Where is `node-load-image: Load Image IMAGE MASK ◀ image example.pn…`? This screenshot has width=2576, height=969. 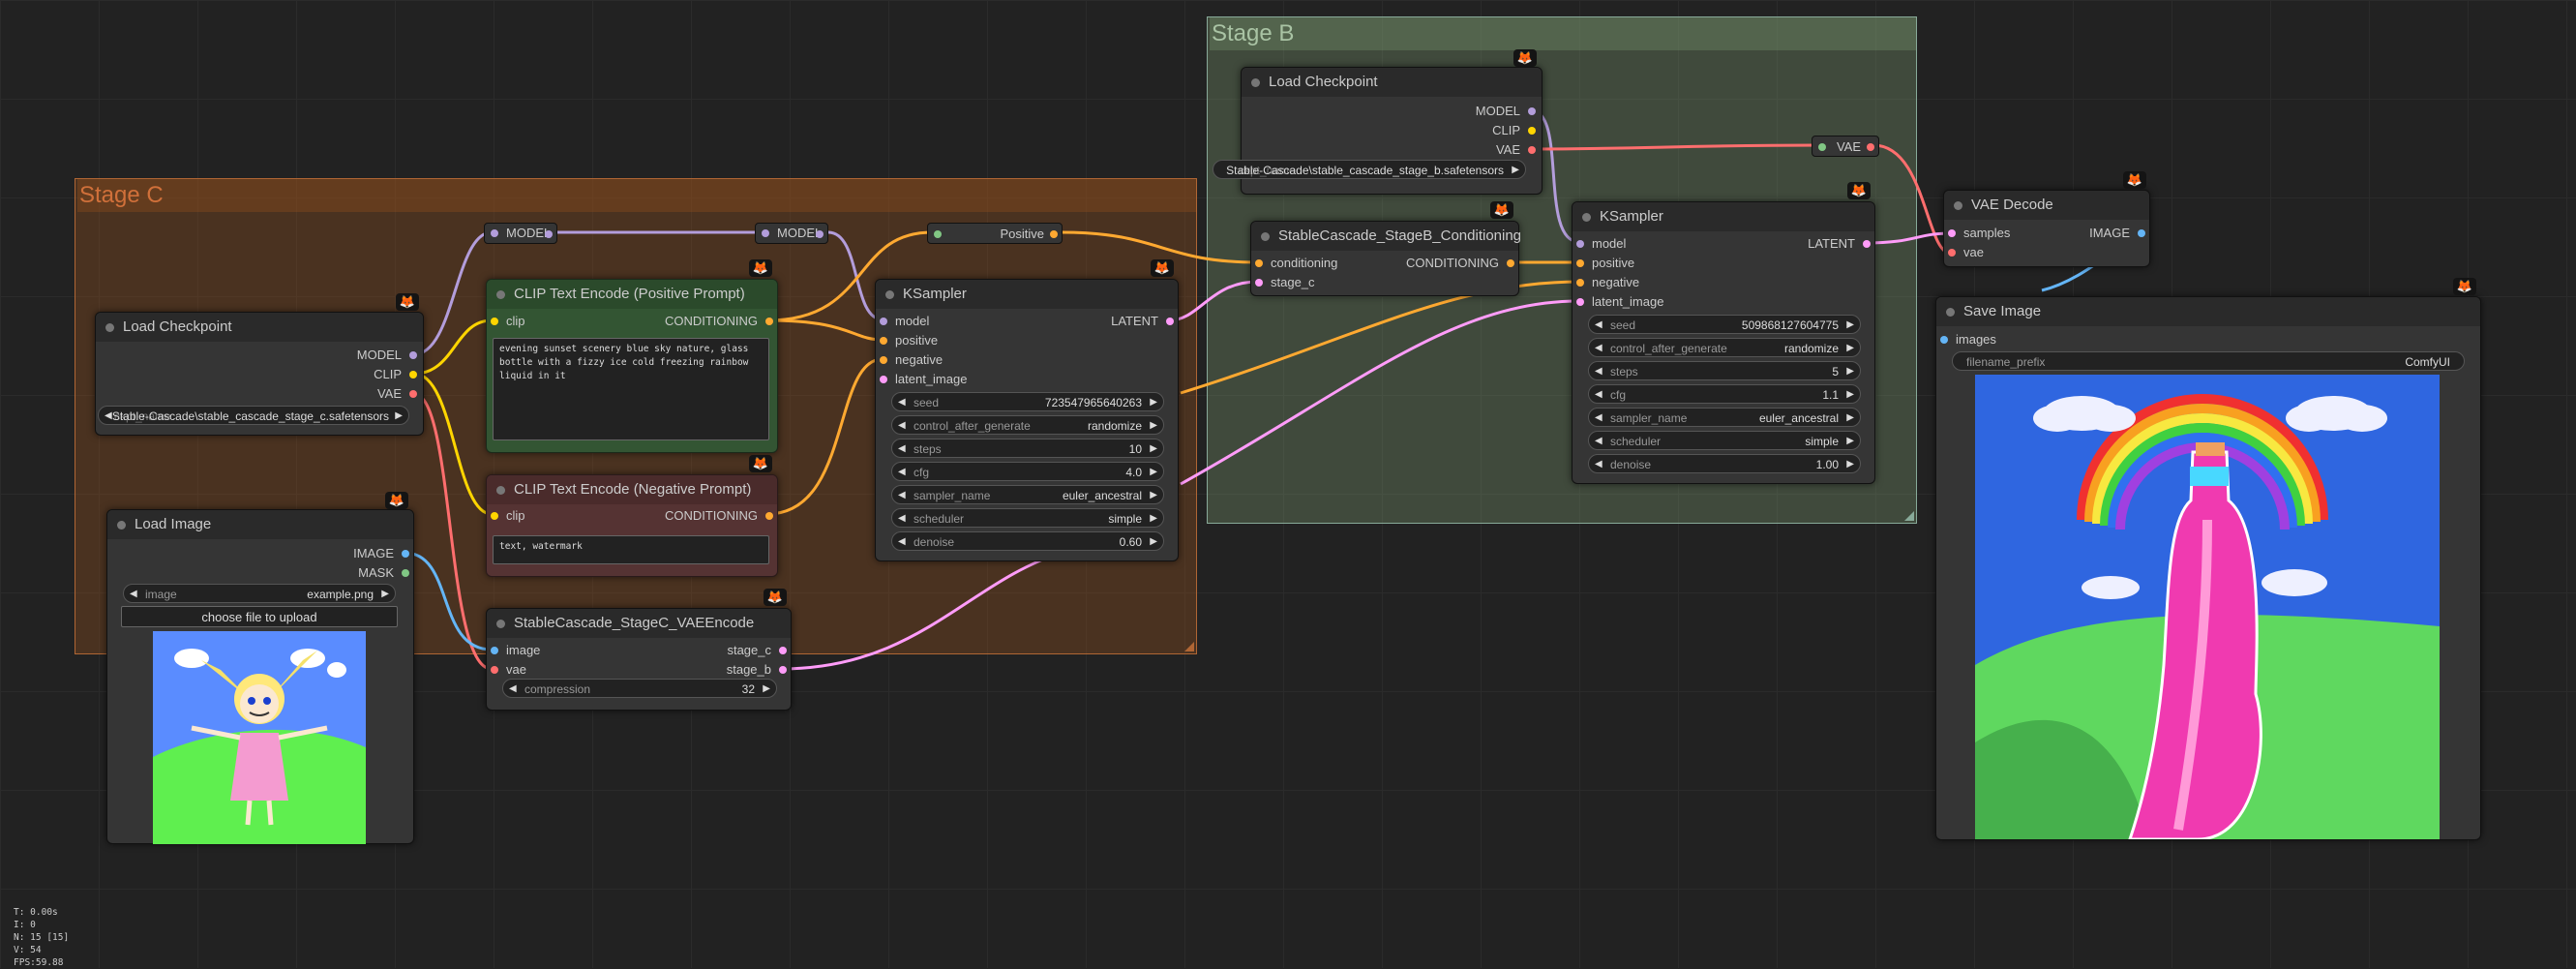
node-load-image: Load Image IMAGE MASK ◀ image example.pn… is located at coordinates (260, 676).